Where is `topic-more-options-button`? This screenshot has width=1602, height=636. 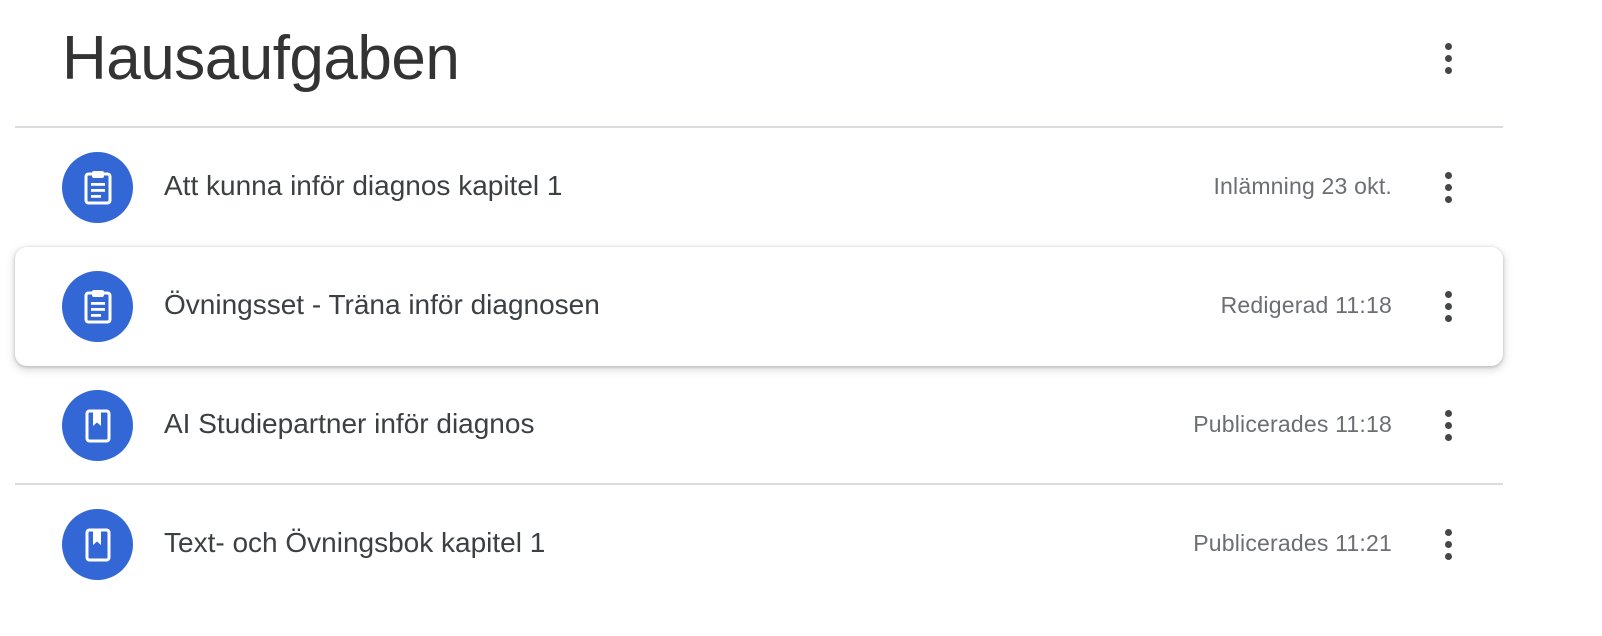
topic-more-options-button is located at coordinates (1448, 58).